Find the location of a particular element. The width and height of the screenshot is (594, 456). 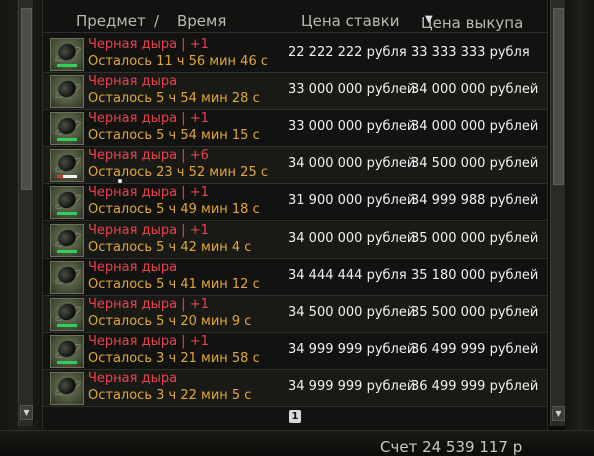

lot-time-left: Осталось 5 ч 54 мин 28 с is located at coordinates (174, 99).